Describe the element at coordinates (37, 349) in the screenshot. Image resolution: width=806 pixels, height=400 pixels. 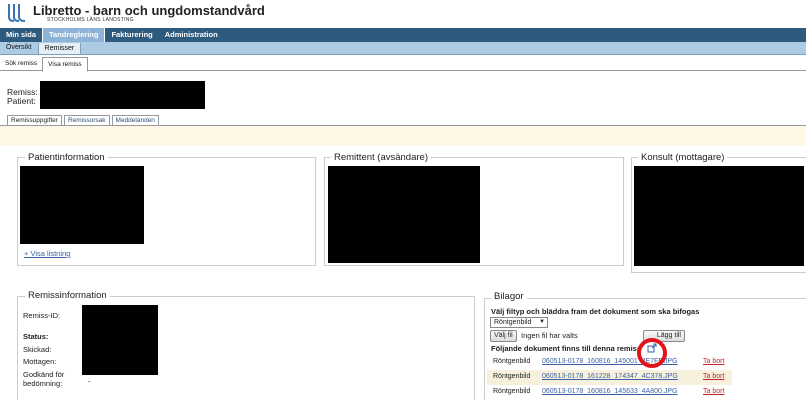
I see `skickad-label: Skickad:` at that location.